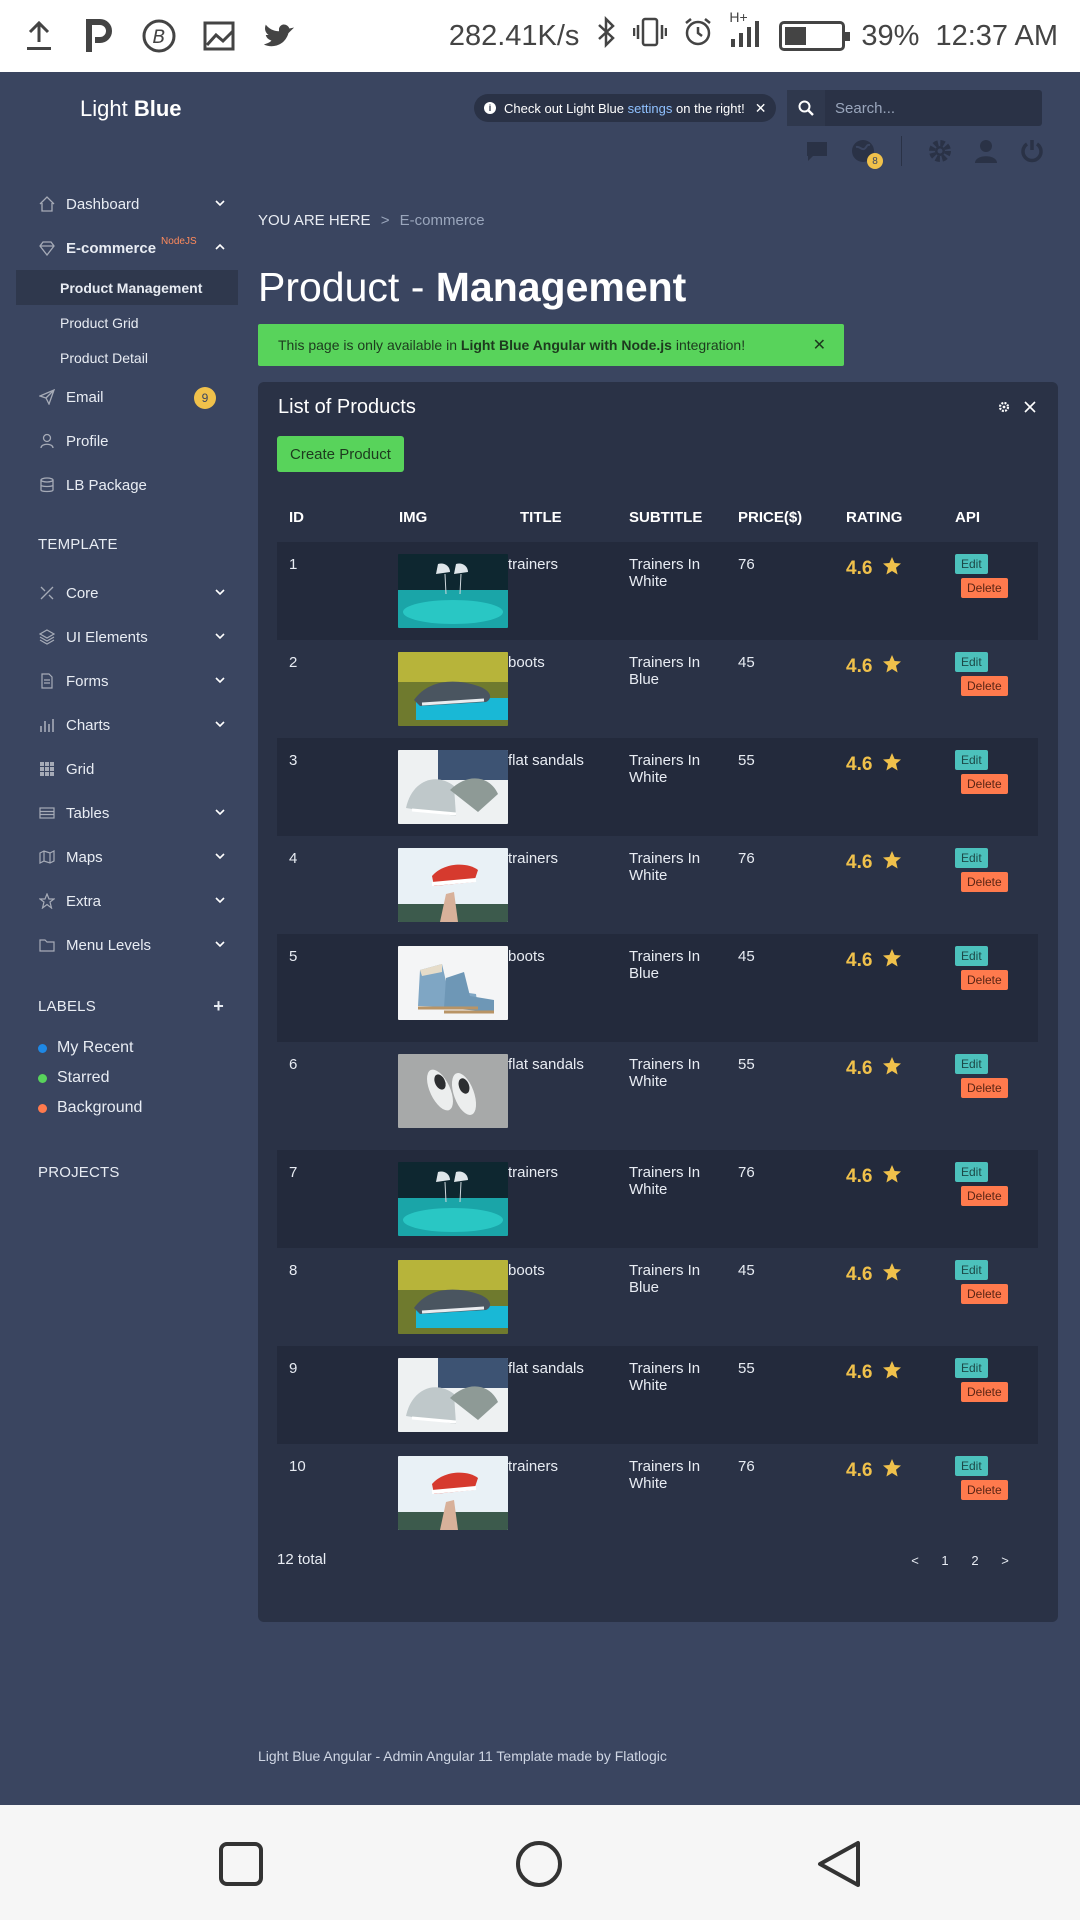 Image resolution: width=1080 pixels, height=1920 pixels. I want to click on page-2-button: 2, so click(975, 1560).